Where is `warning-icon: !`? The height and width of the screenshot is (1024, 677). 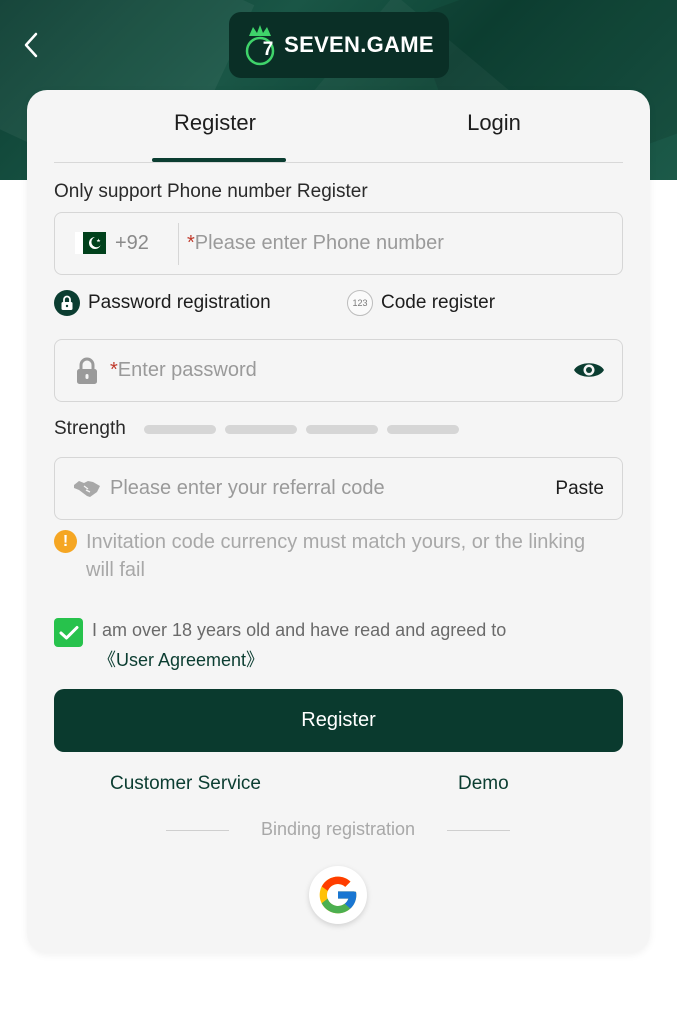
warning-icon: ! is located at coordinates (65, 541).